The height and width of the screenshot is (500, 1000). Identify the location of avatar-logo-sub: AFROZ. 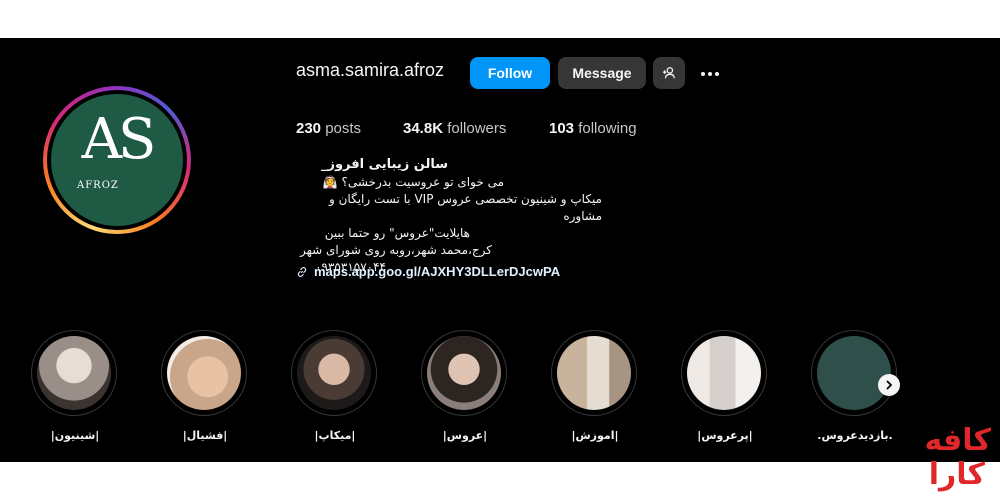
(98, 185).